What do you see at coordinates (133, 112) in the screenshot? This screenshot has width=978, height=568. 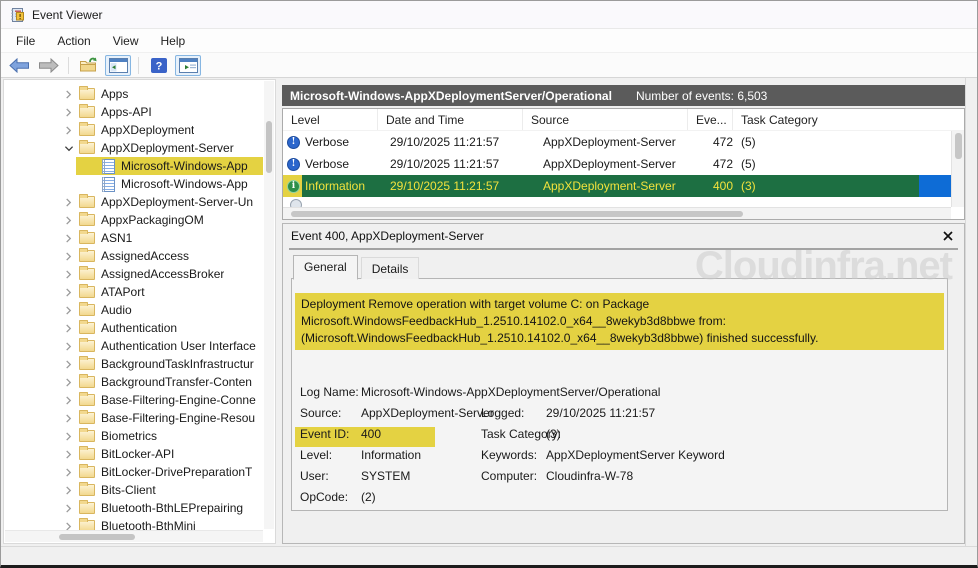 I see `tree-item: Apps-API` at bounding box center [133, 112].